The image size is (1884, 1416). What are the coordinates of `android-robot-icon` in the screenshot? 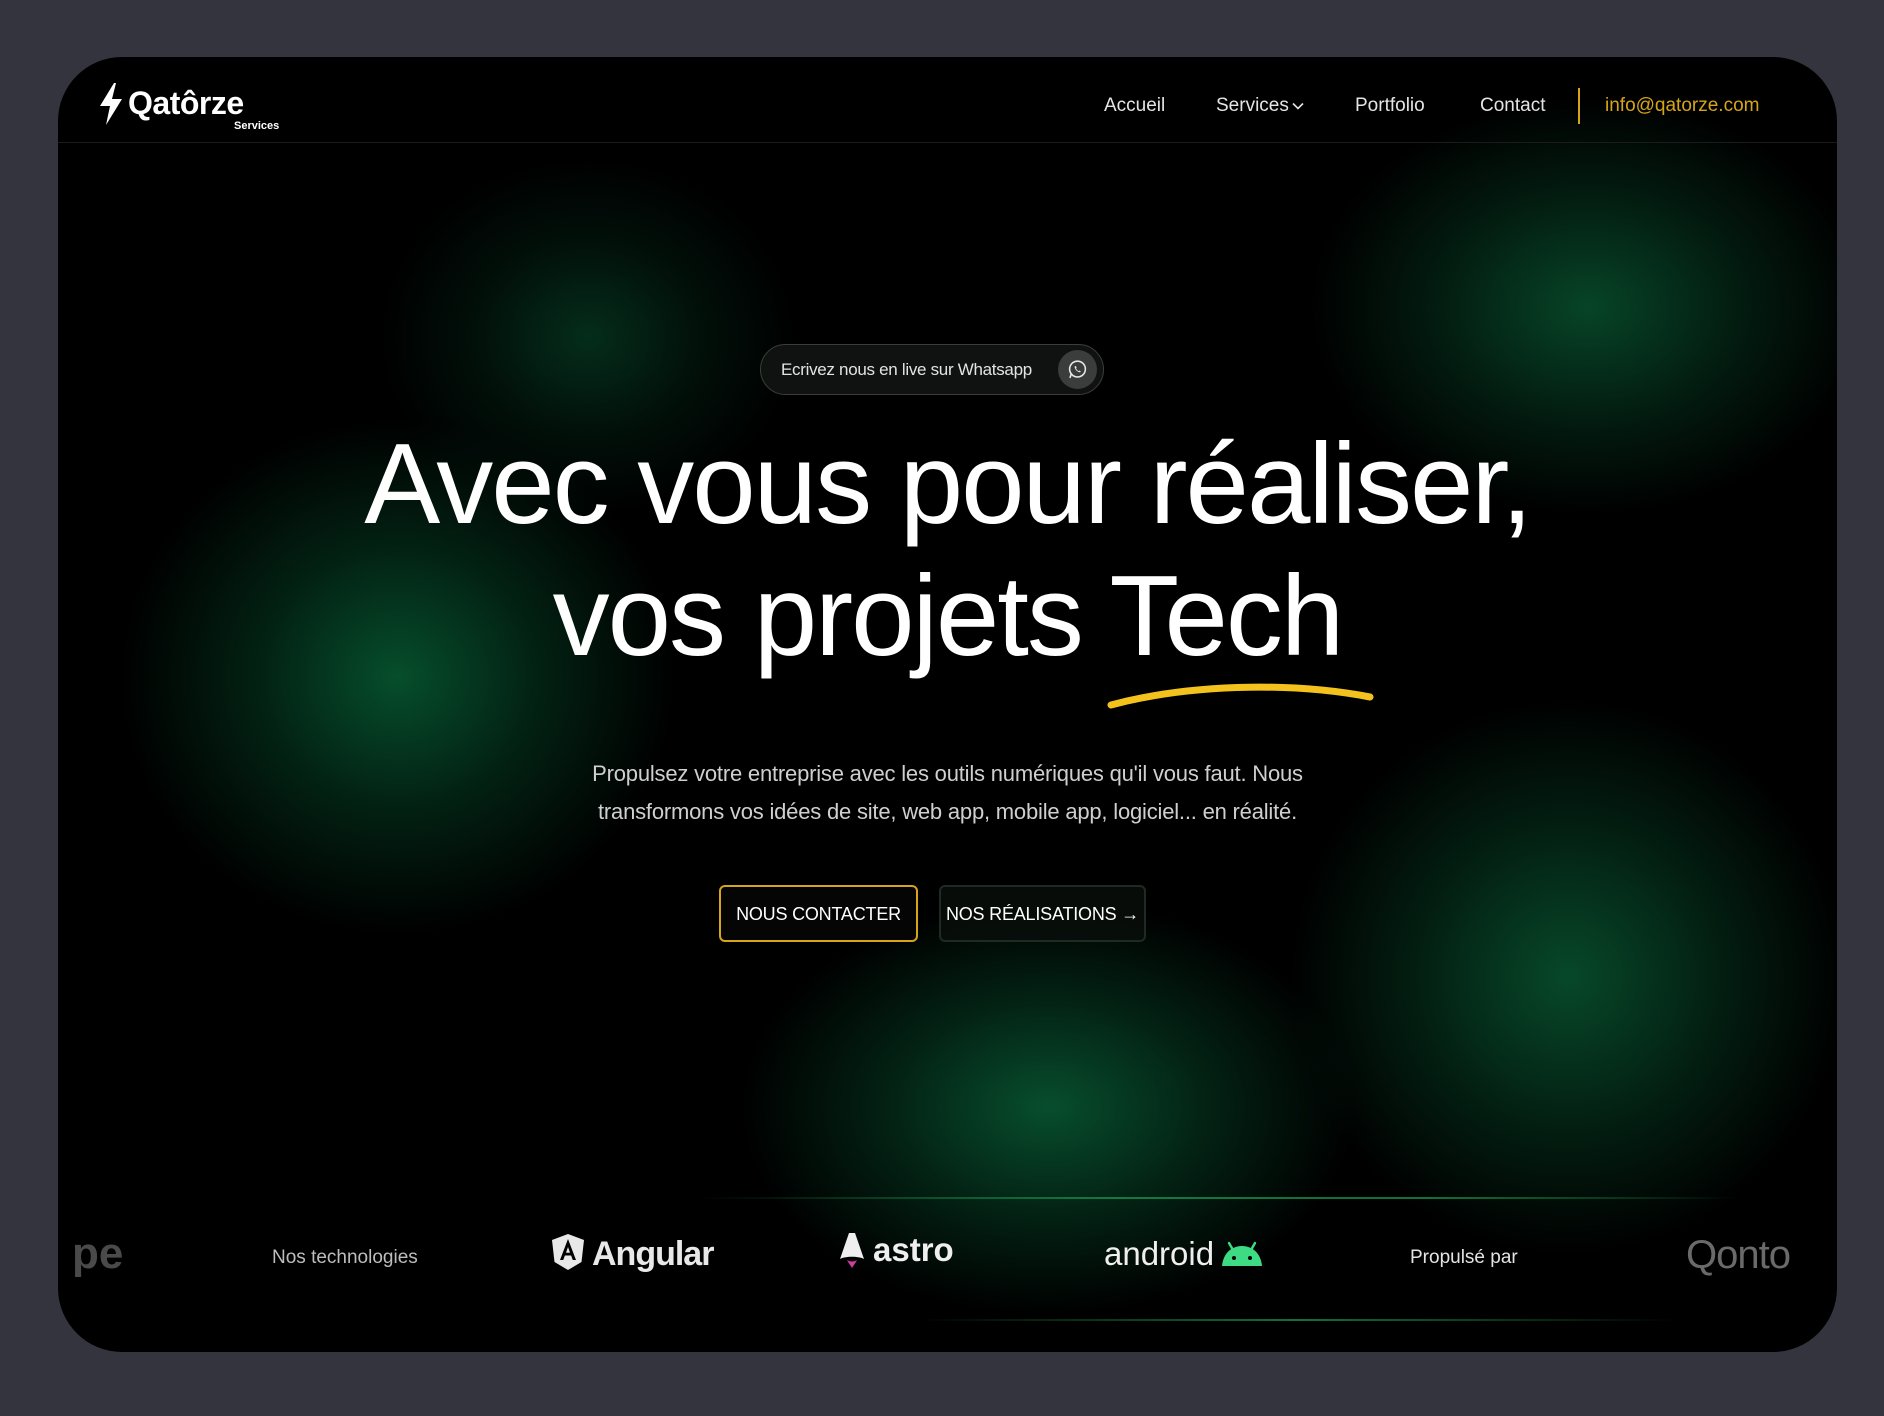 It's located at (1242, 1253).